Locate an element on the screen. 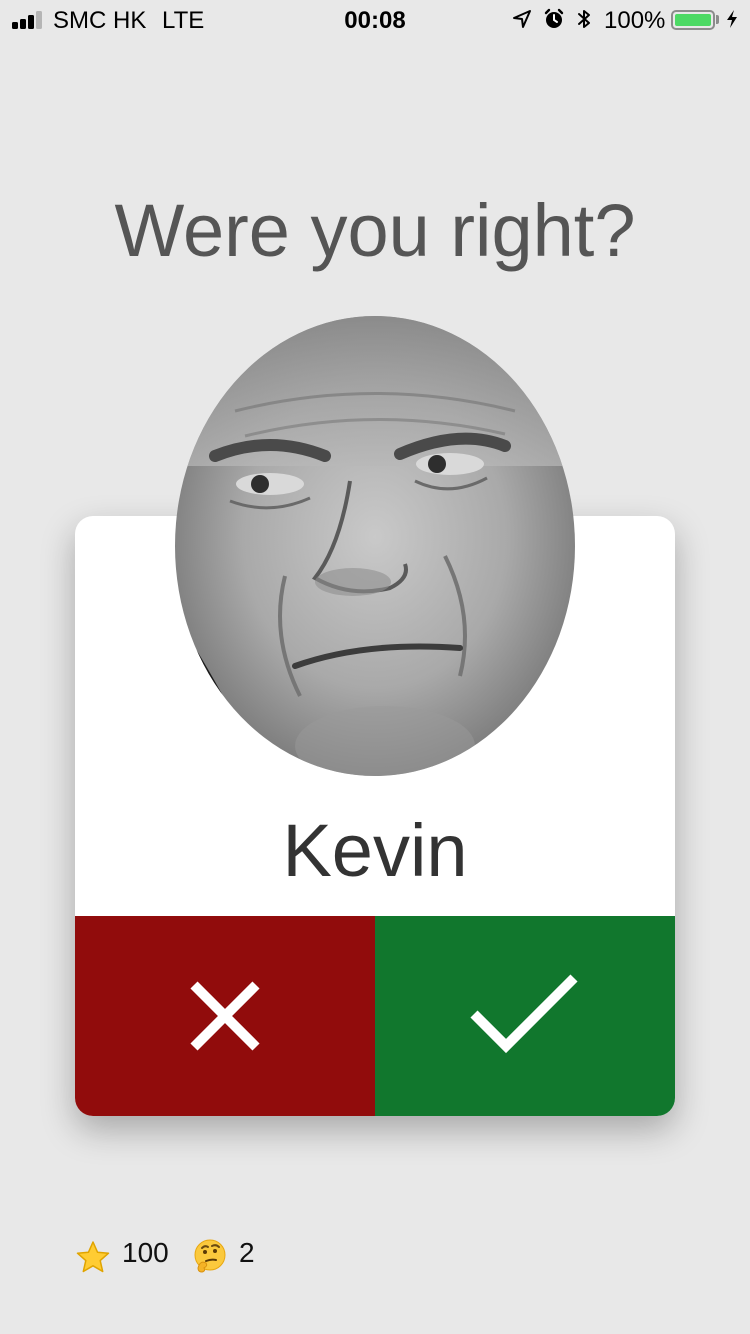 This screenshot has width=750, height=1334. battery-icon is located at coordinates (693, 20).